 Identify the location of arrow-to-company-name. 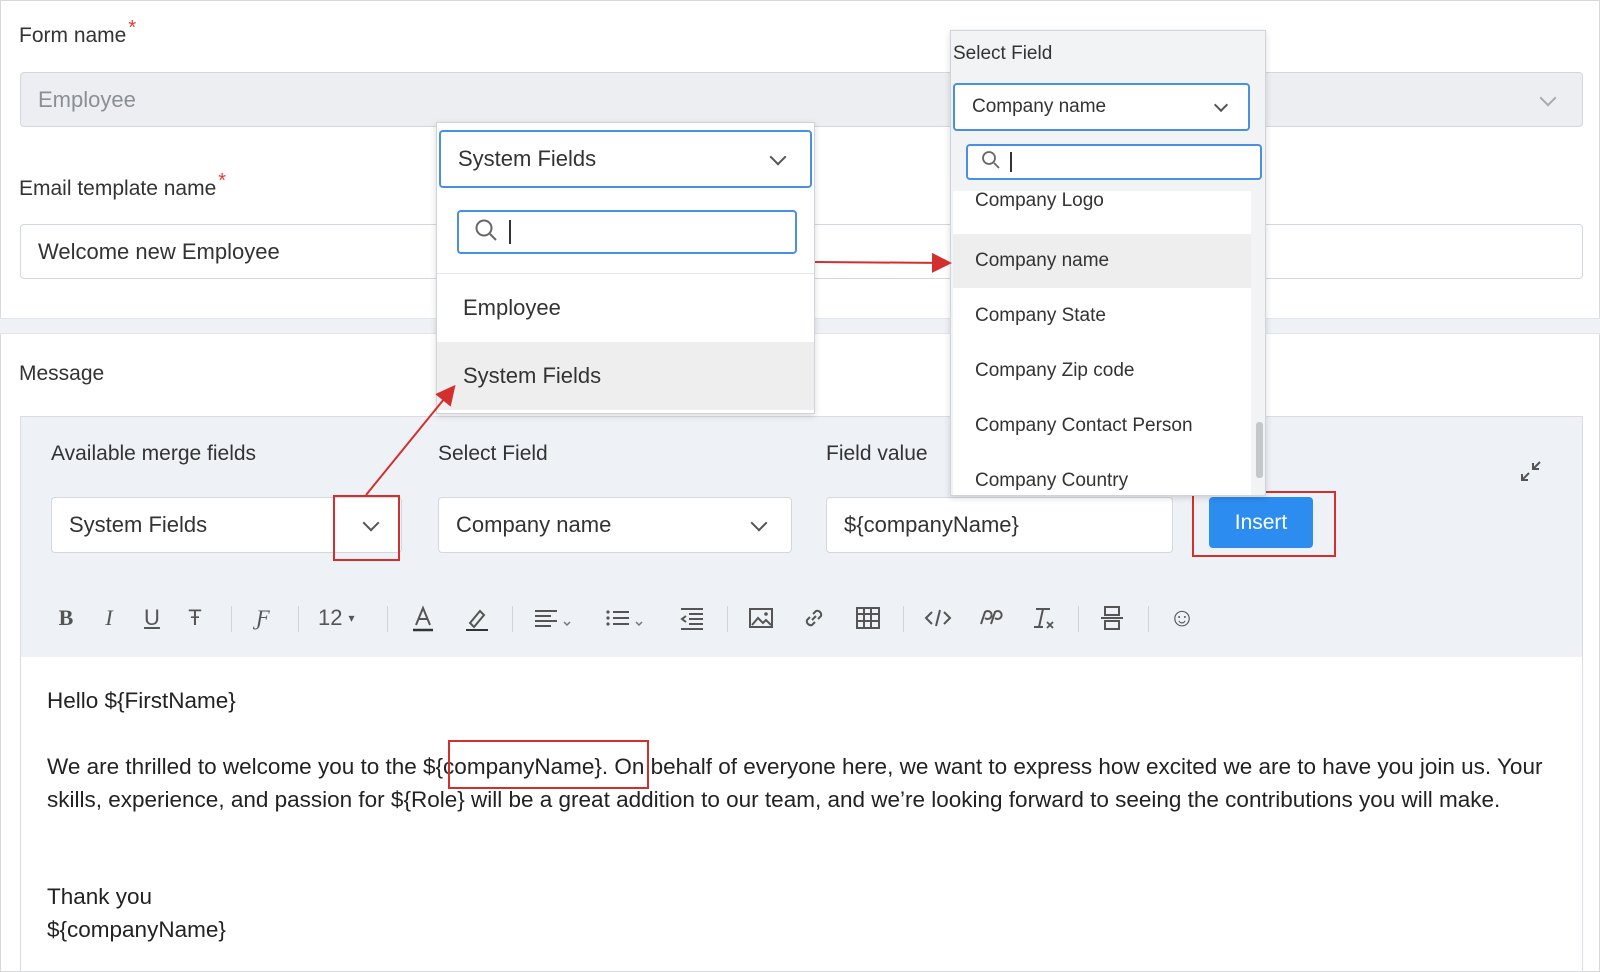
(883, 262).